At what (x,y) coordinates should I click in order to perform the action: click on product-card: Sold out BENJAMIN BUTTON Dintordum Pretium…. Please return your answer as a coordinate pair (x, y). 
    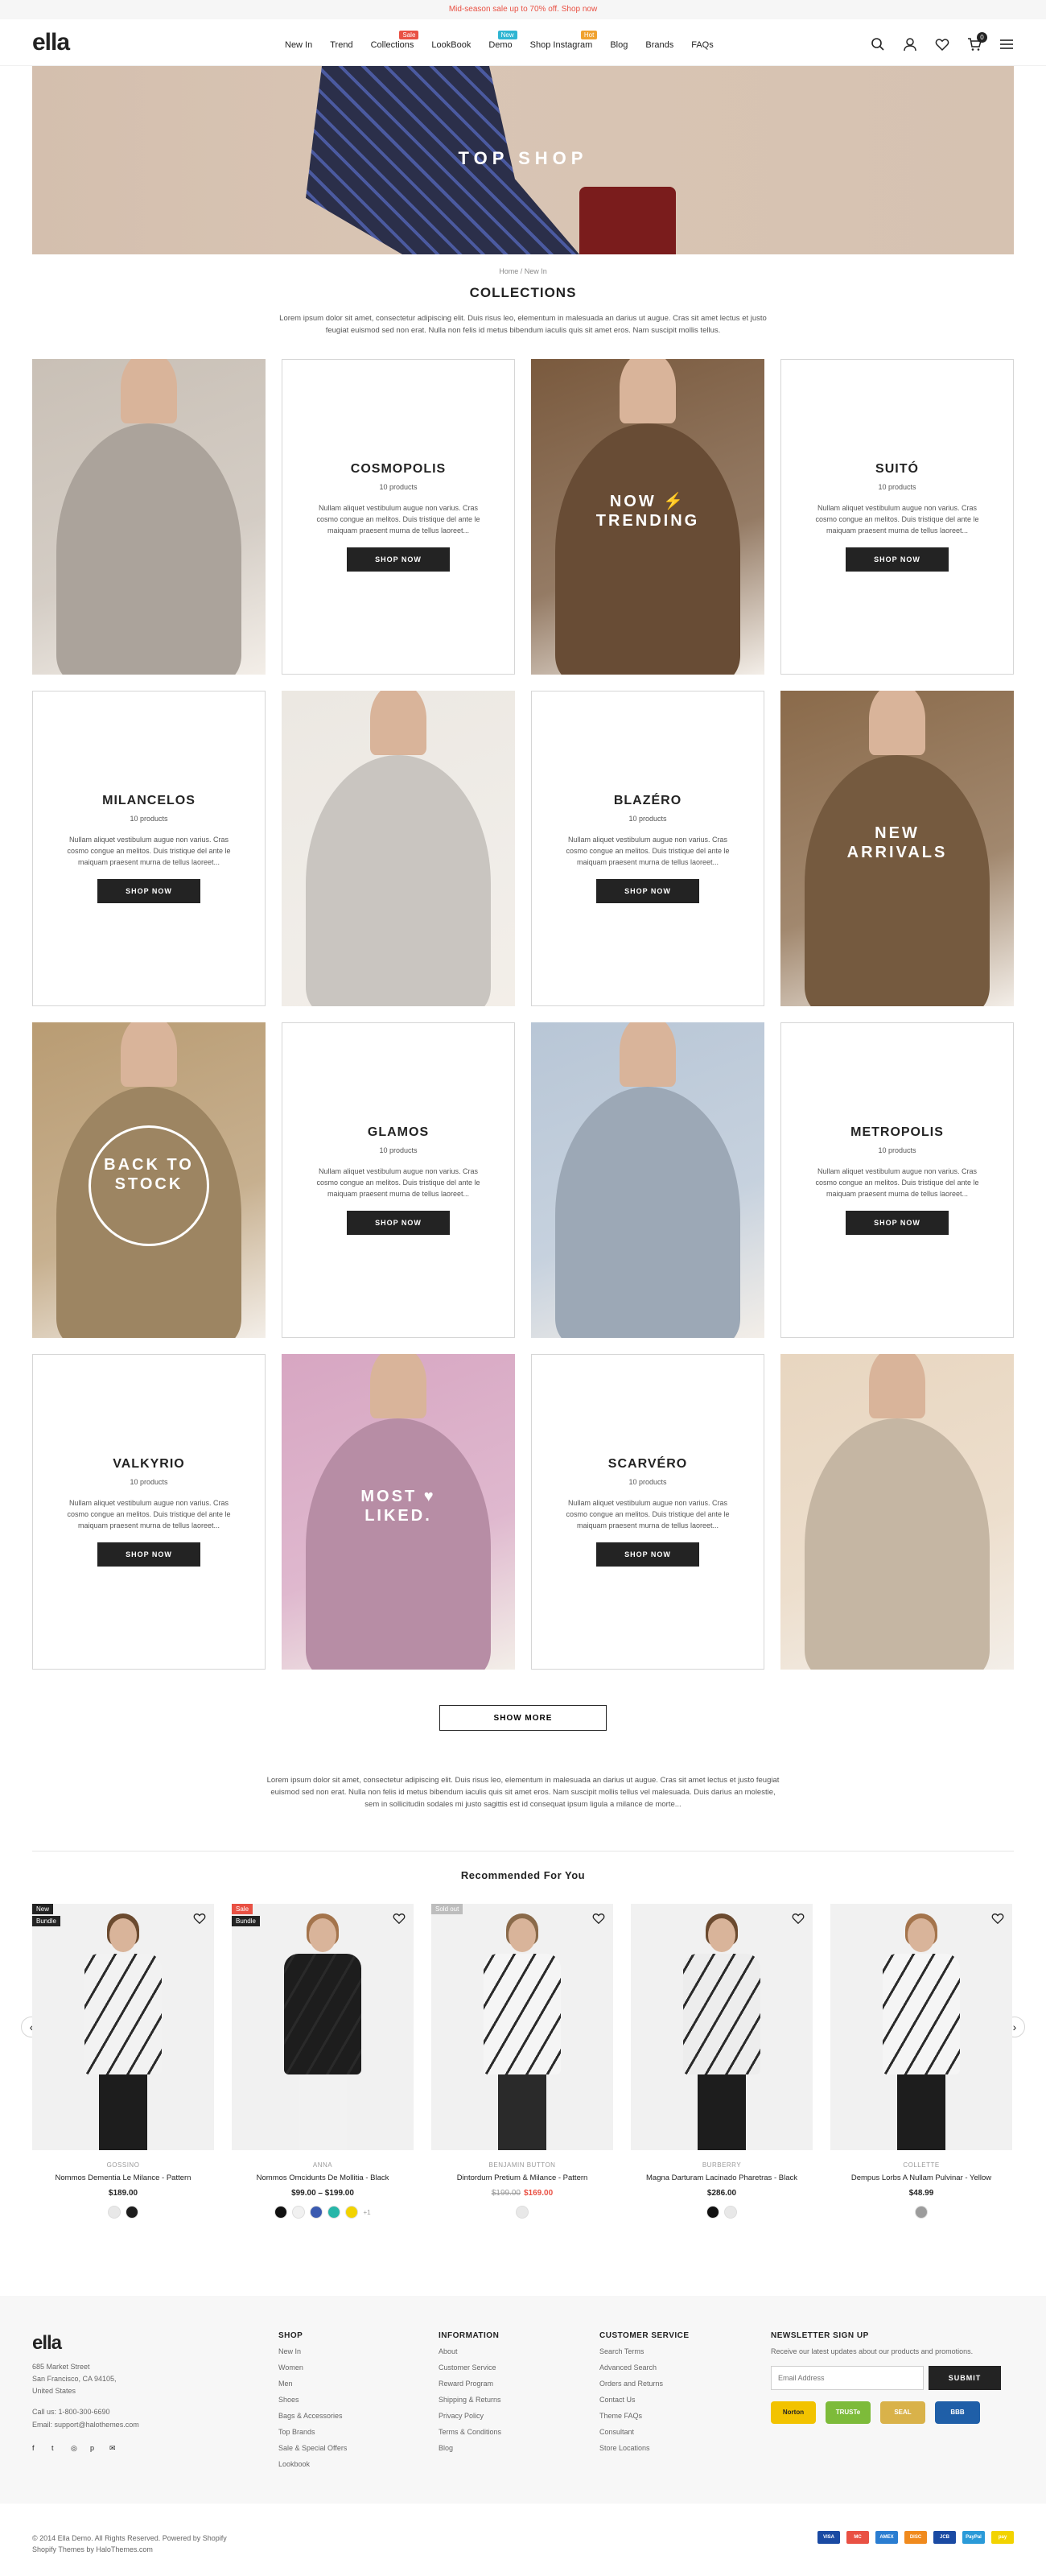
    Looking at the image, I should click on (522, 2061).